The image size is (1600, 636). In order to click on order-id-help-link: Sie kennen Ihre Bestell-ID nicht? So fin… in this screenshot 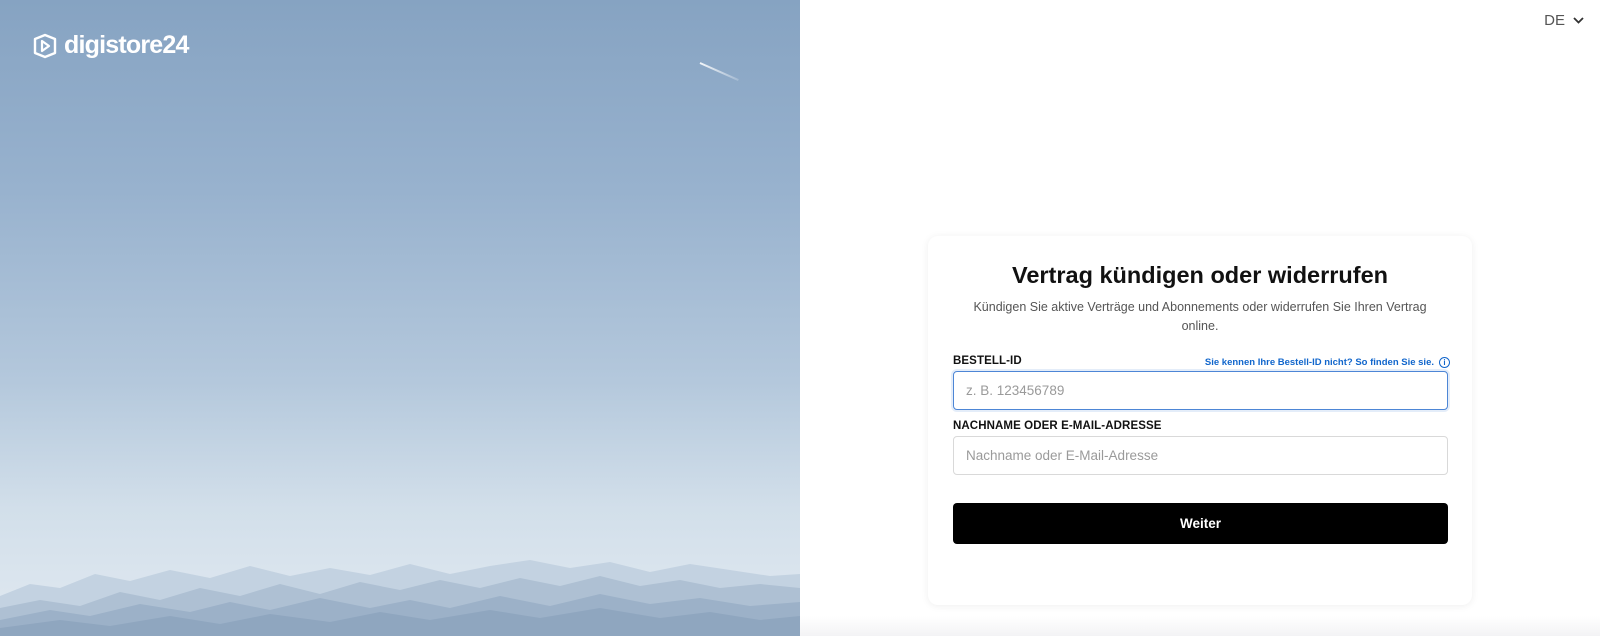, I will do `click(1327, 362)`.